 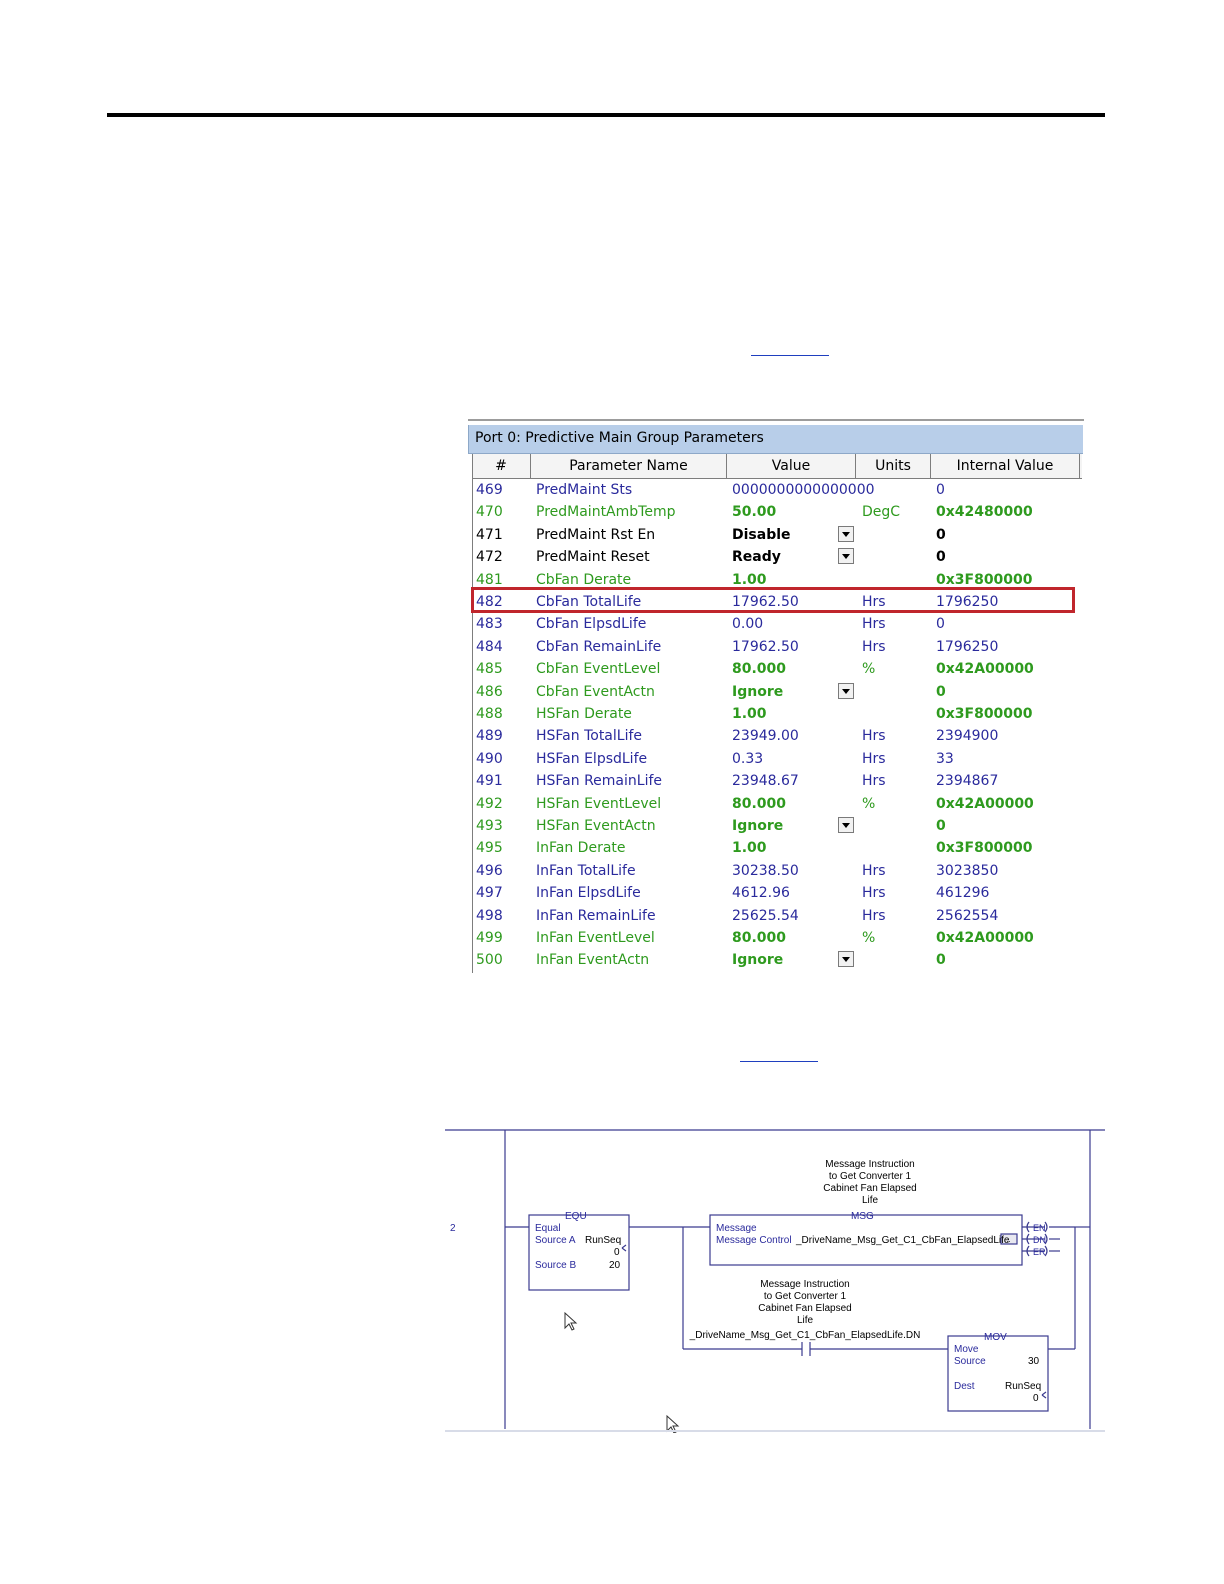 What do you see at coordinates (881, 512) in the screenshot?
I see `param-units: DegC` at bounding box center [881, 512].